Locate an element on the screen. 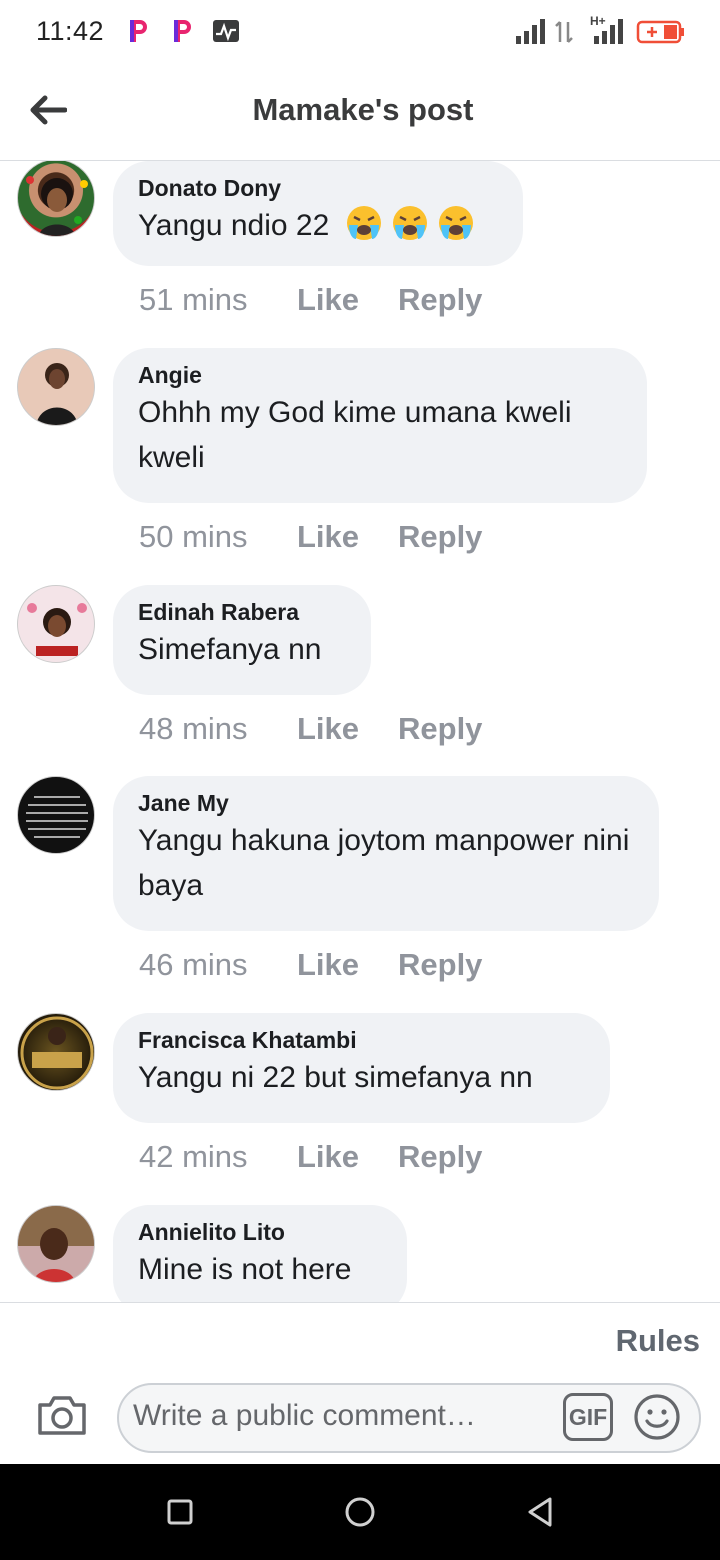 Image resolution: width=720 pixels, height=1560 pixels. page-title: Mamake's post is located at coordinates (363, 109).